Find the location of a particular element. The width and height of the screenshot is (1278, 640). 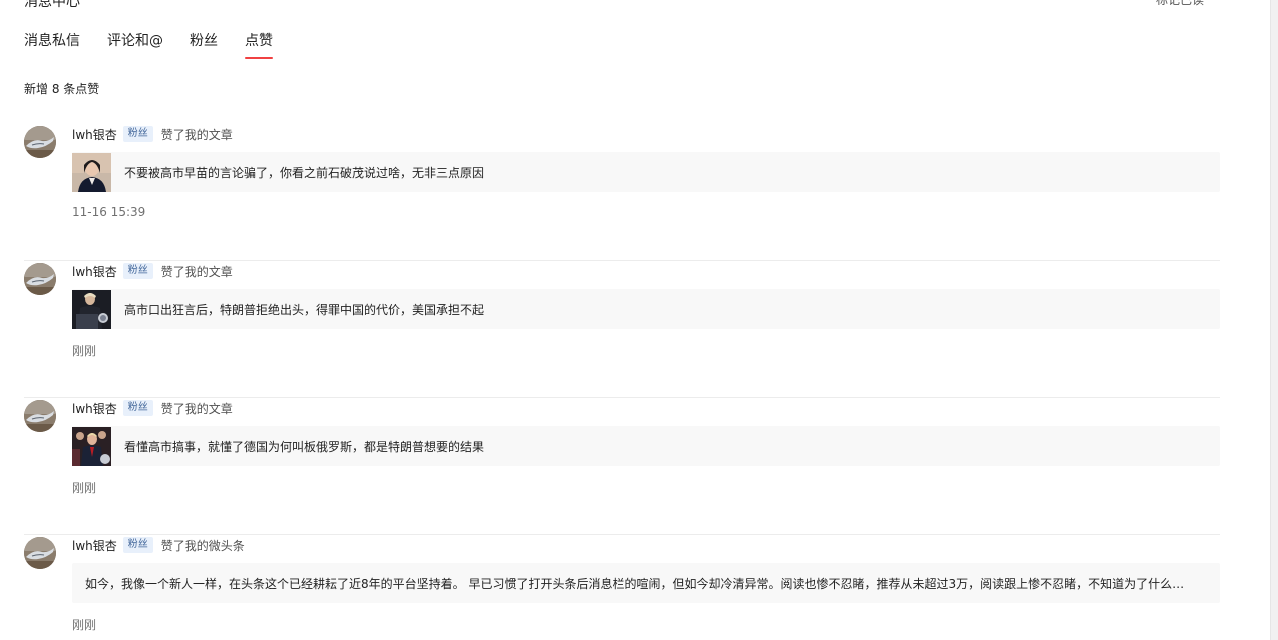

tab-comments: 评论和@ is located at coordinates (135, 45).